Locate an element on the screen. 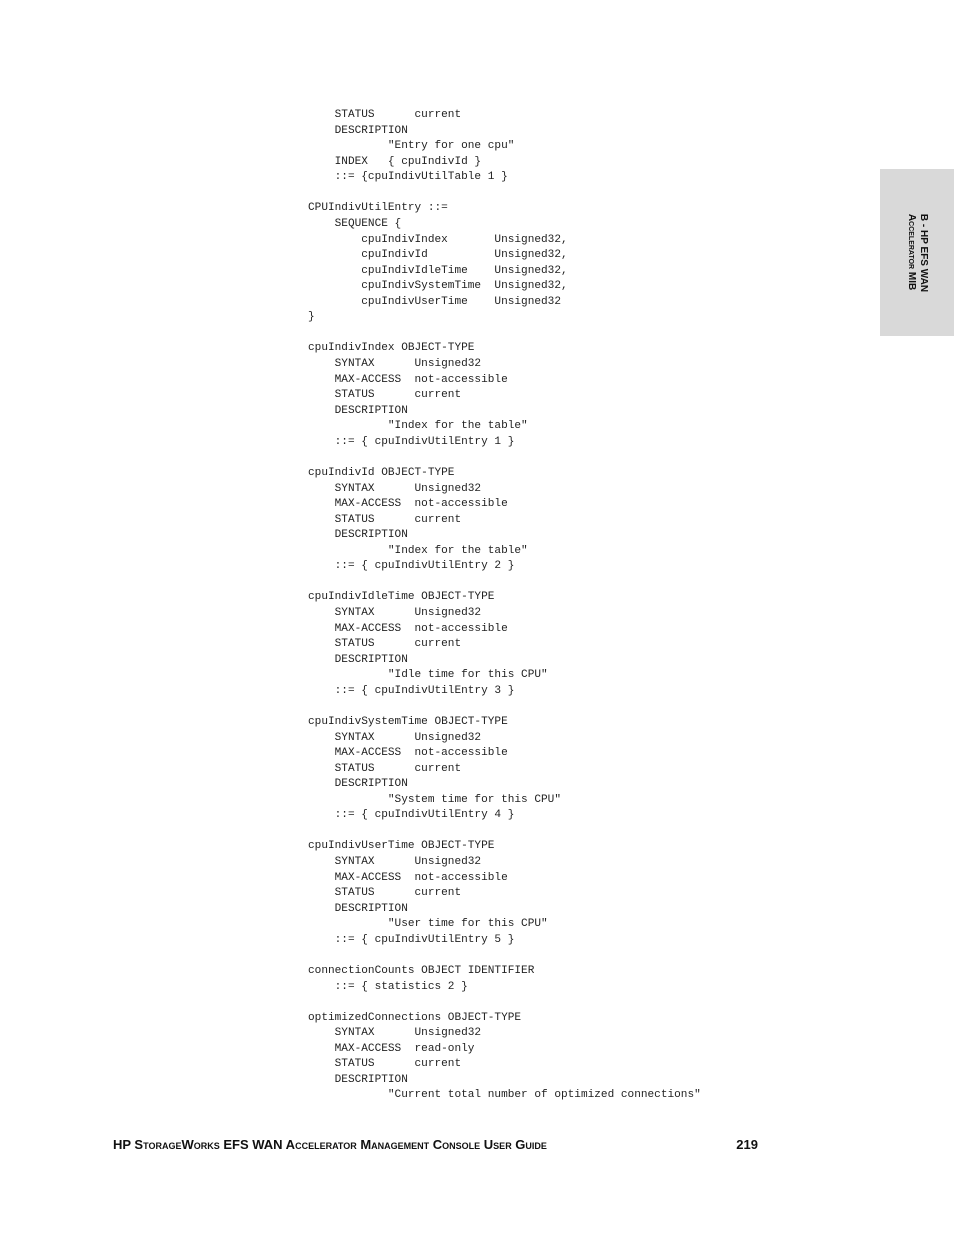  code-line: cpuIndivUserTime OBJECT-TYPE is located at coordinates (401, 846).